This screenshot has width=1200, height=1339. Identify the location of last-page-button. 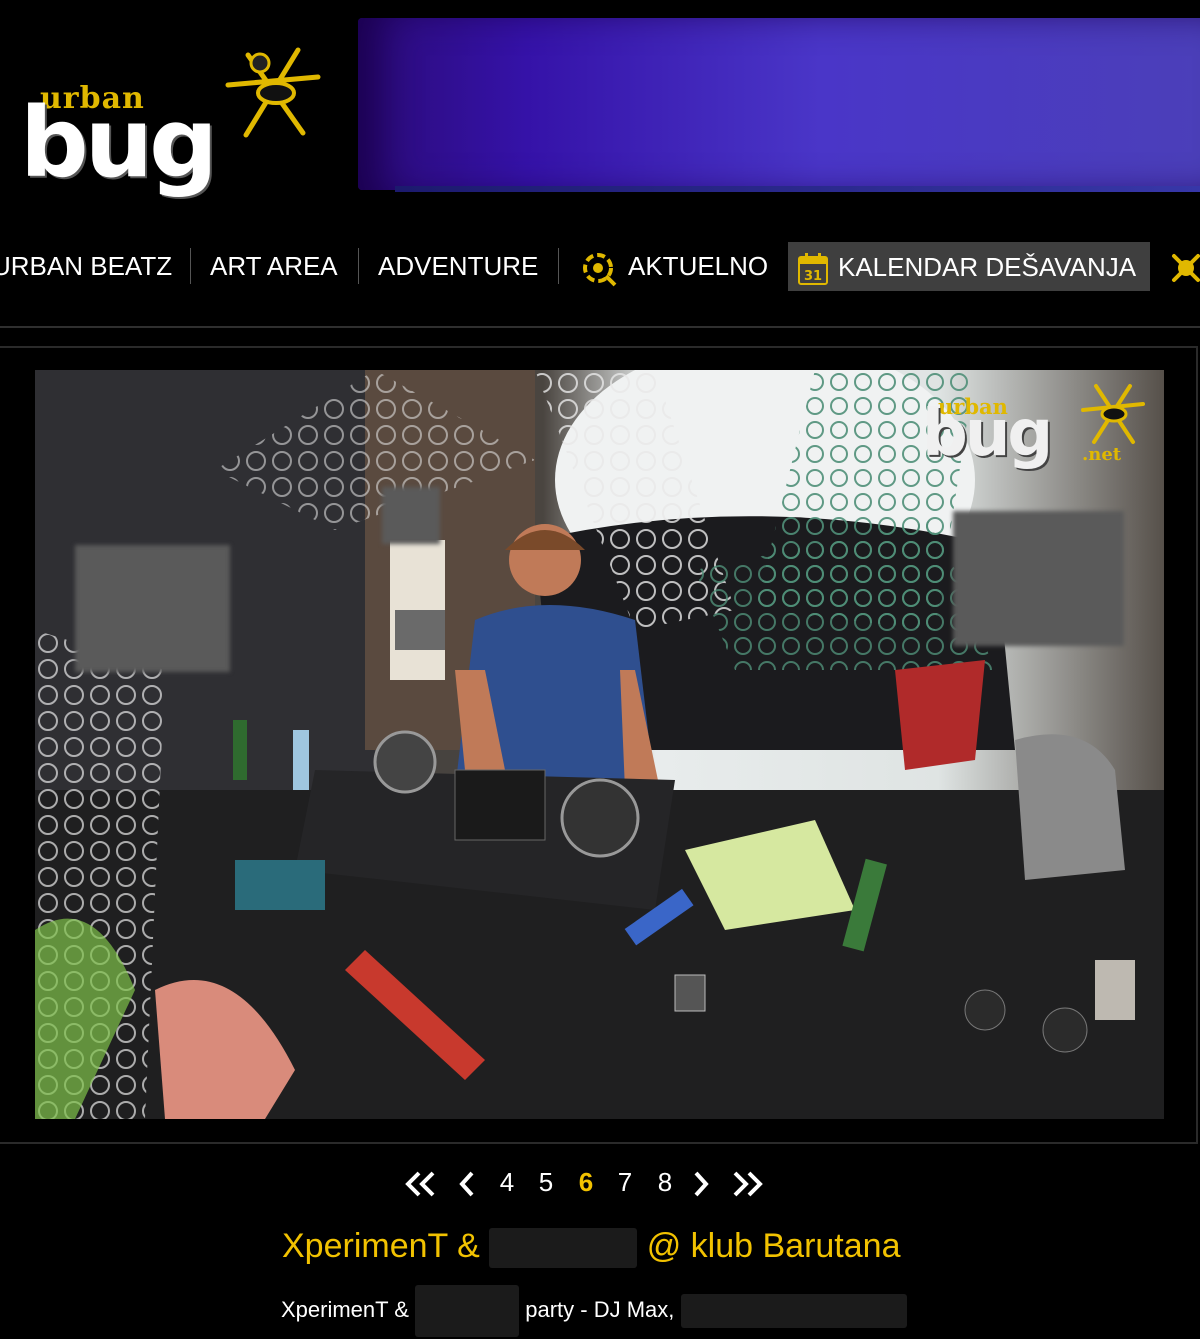
(748, 1182).